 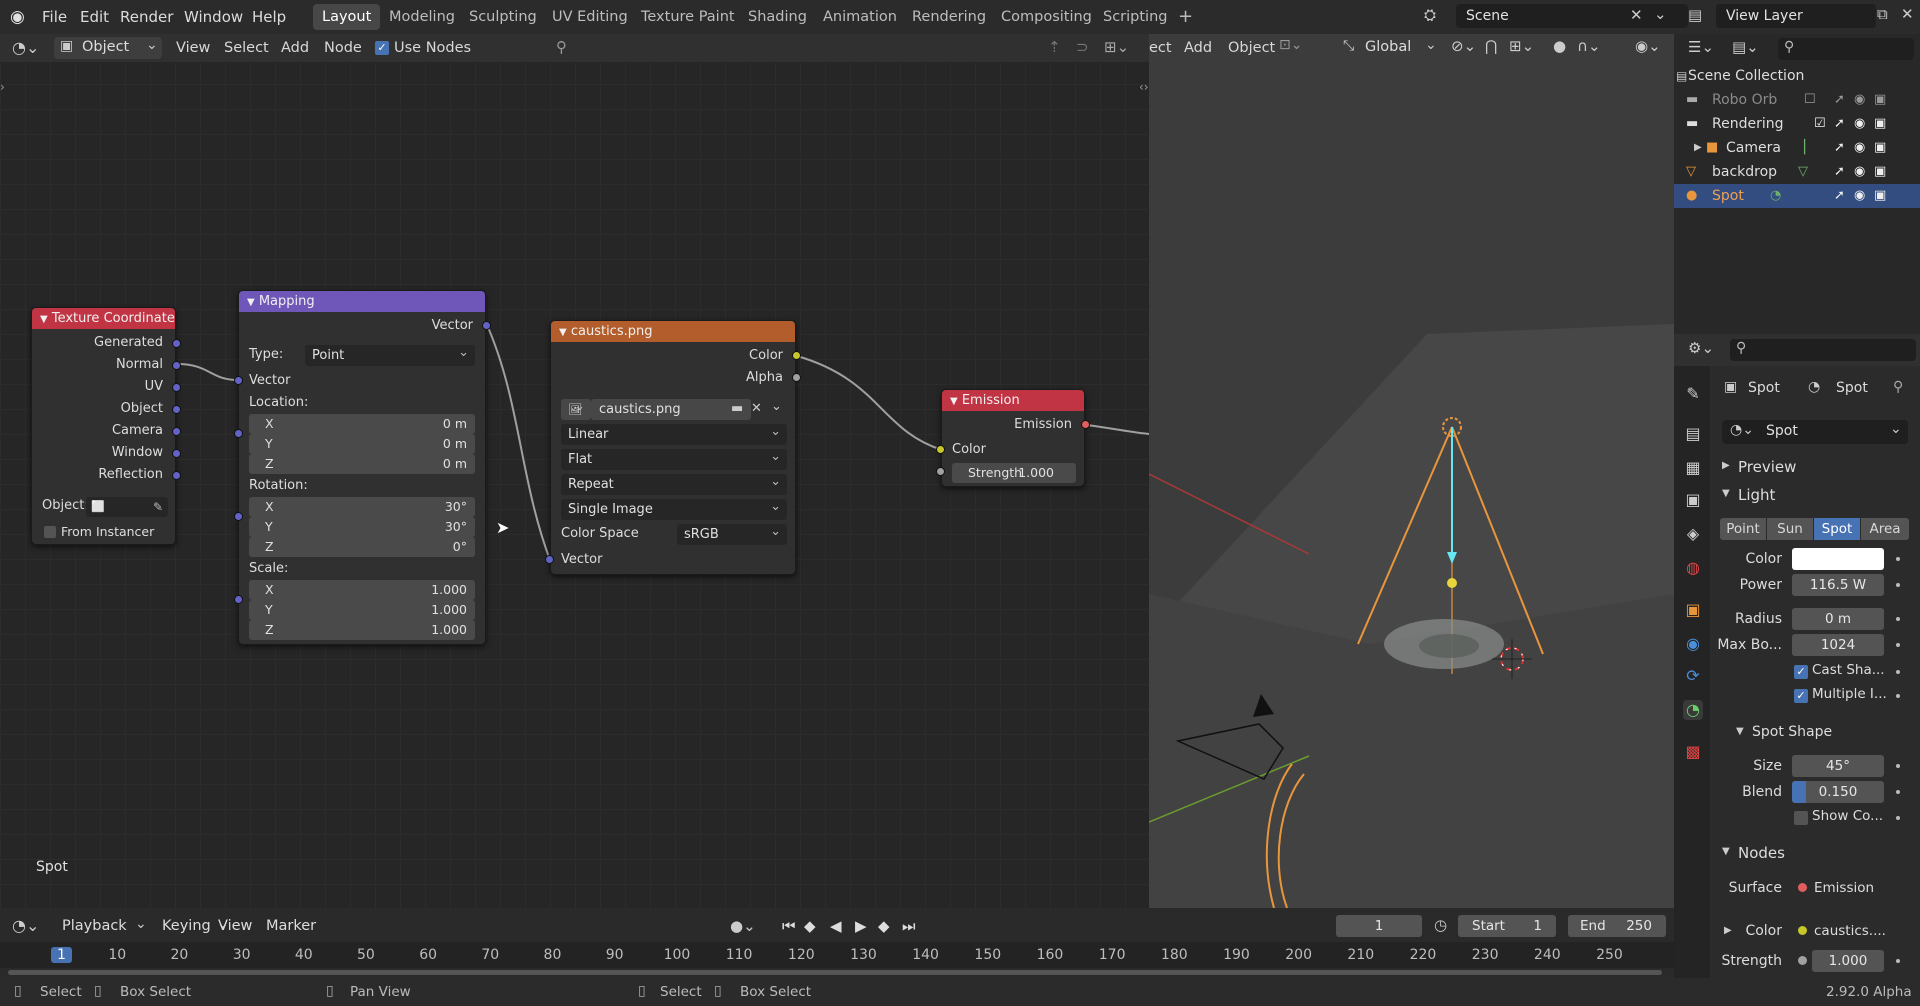 I want to click on scene-dropdown-icon: ⌄, so click(x=1660, y=14).